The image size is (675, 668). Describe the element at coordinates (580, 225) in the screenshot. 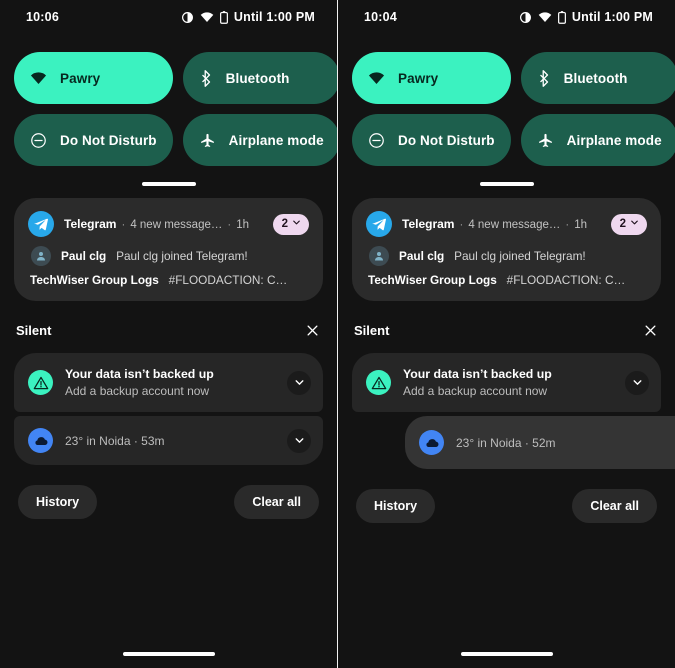

I see `notification-time: 1h` at that location.